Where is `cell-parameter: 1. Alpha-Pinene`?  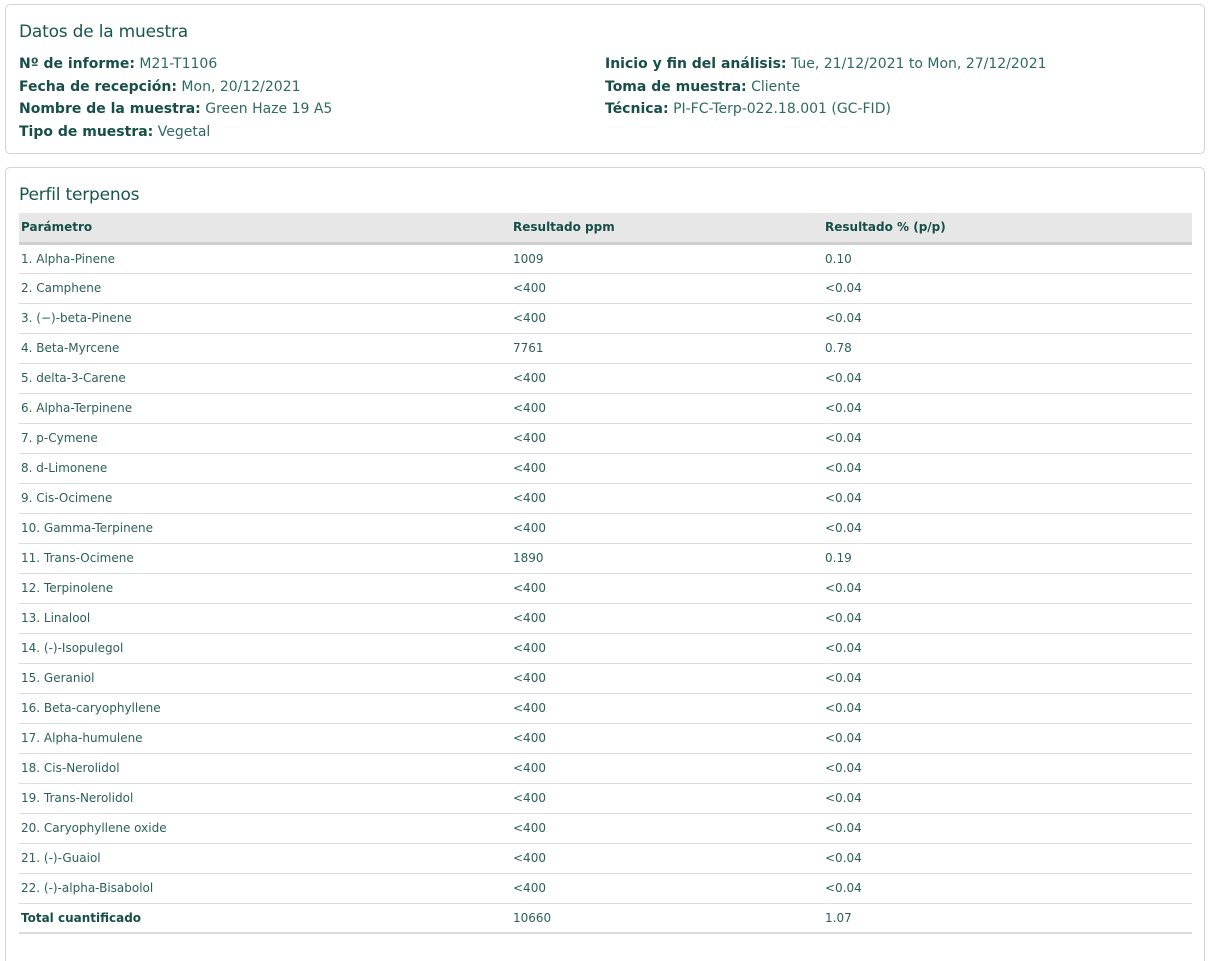
cell-parameter: 1. Alpha-Pinene is located at coordinates (265, 258).